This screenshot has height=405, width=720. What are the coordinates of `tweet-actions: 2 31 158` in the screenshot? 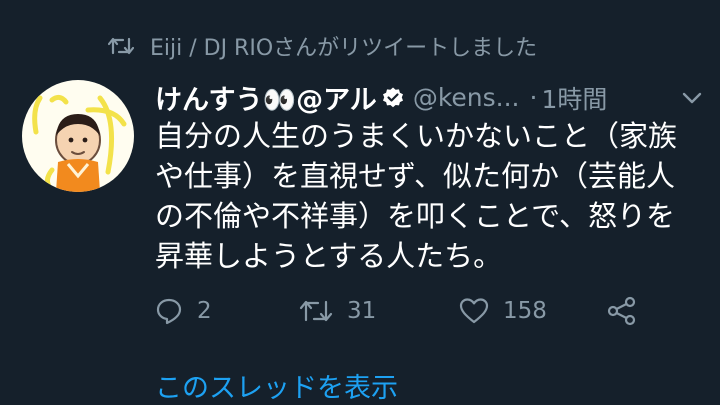 It's located at (396, 311).